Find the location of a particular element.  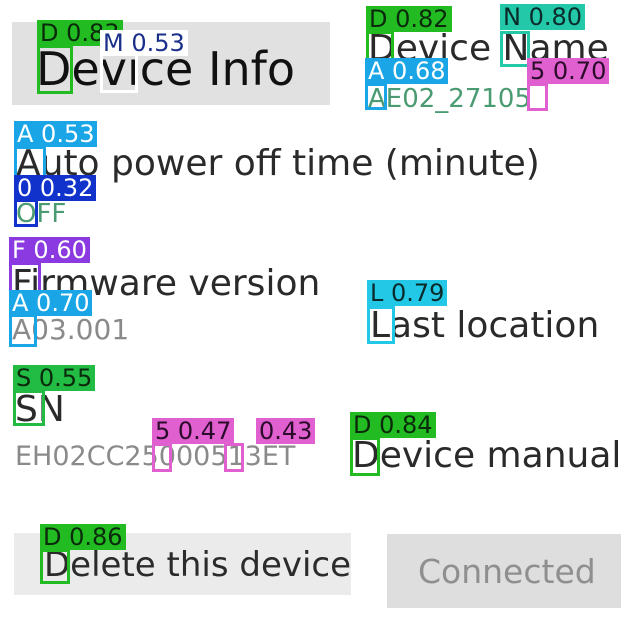

delete-device-label: Delete this device is located at coordinates (198, 565).